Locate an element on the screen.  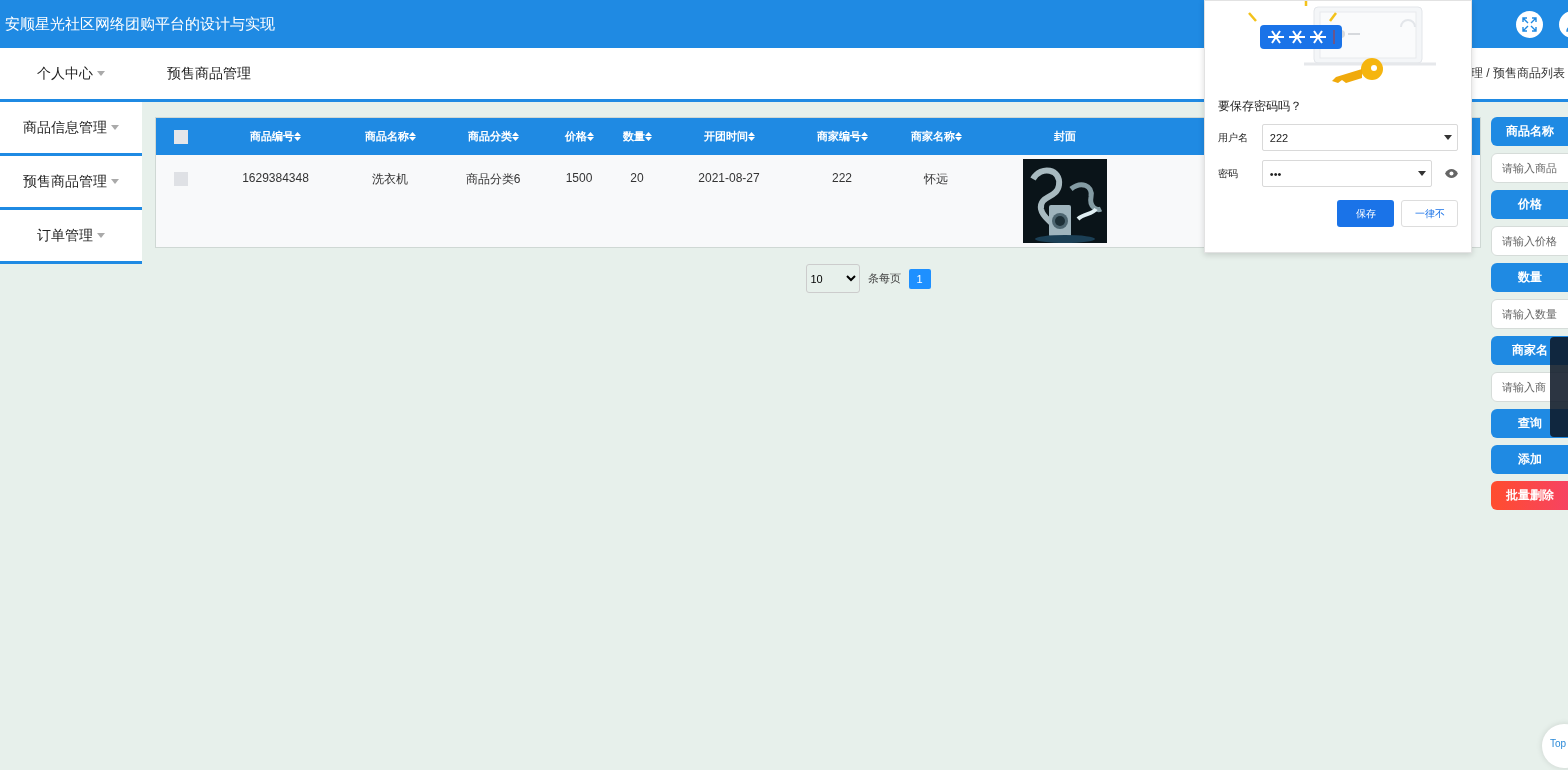
field-label-button: 数量 is located at coordinates (1529, 277).